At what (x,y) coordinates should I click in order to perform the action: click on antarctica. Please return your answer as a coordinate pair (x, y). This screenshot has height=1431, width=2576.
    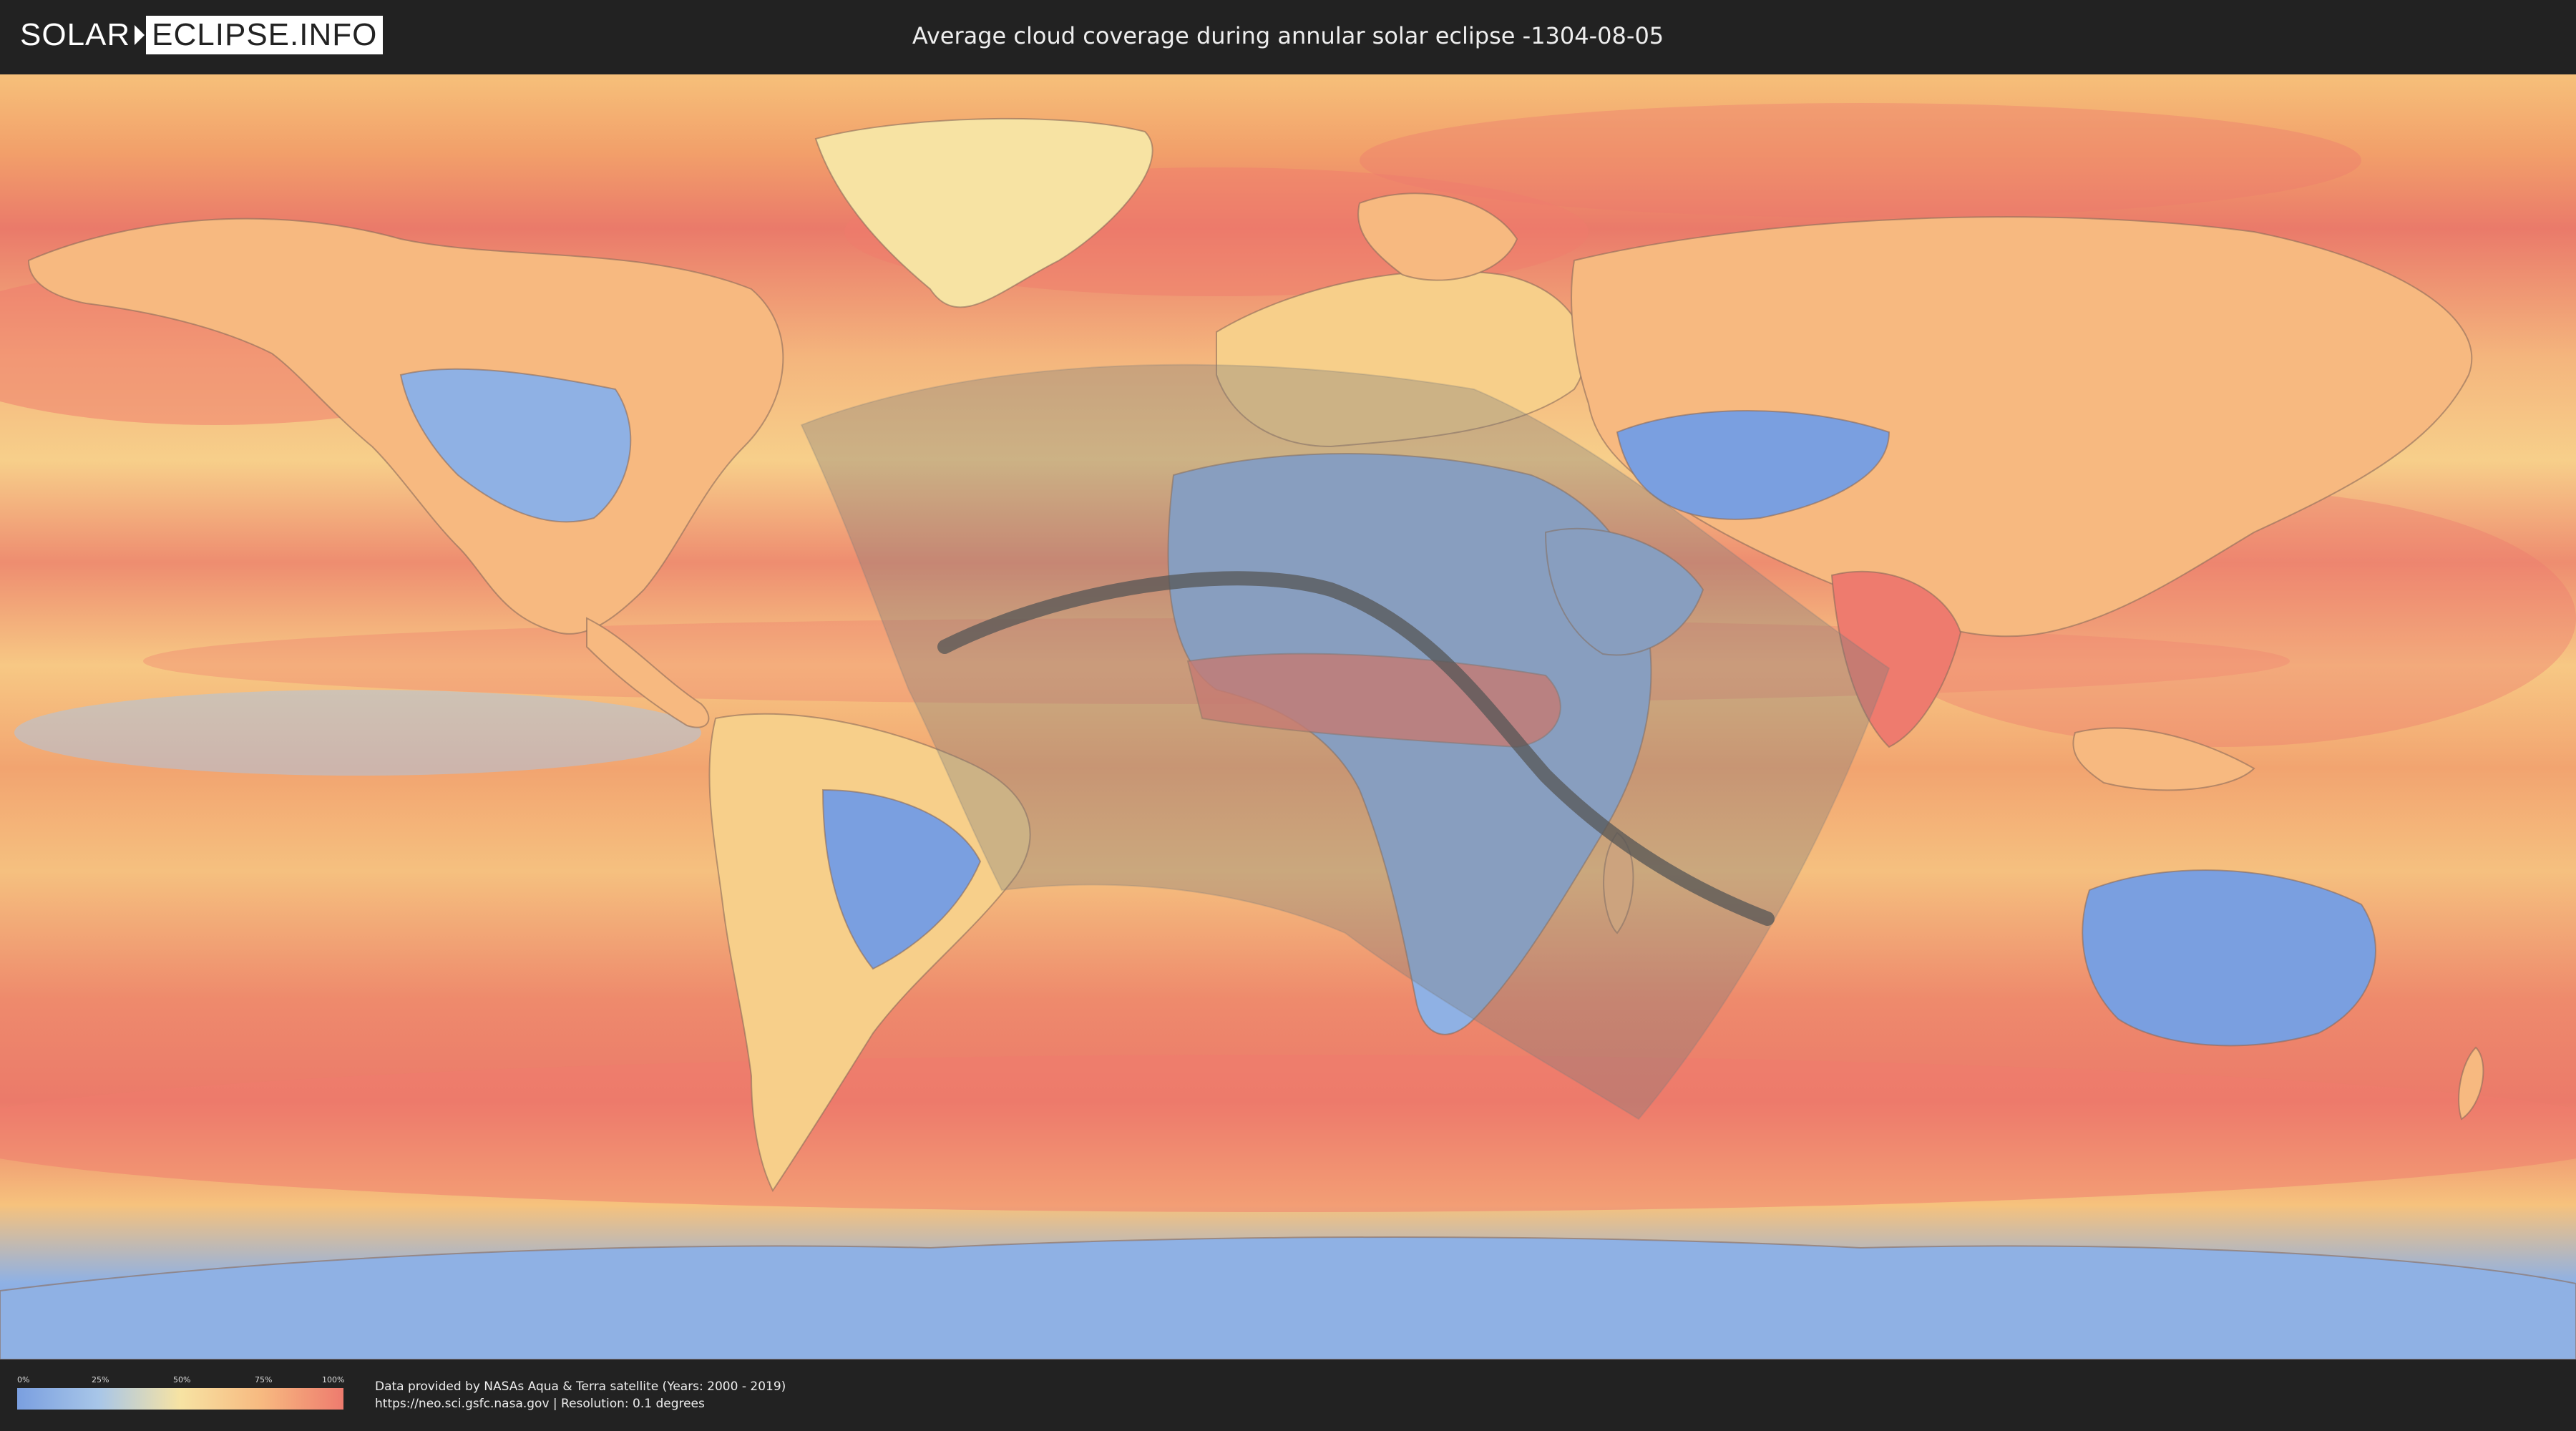
    Looking at the image, I should click on (1288, 1297).